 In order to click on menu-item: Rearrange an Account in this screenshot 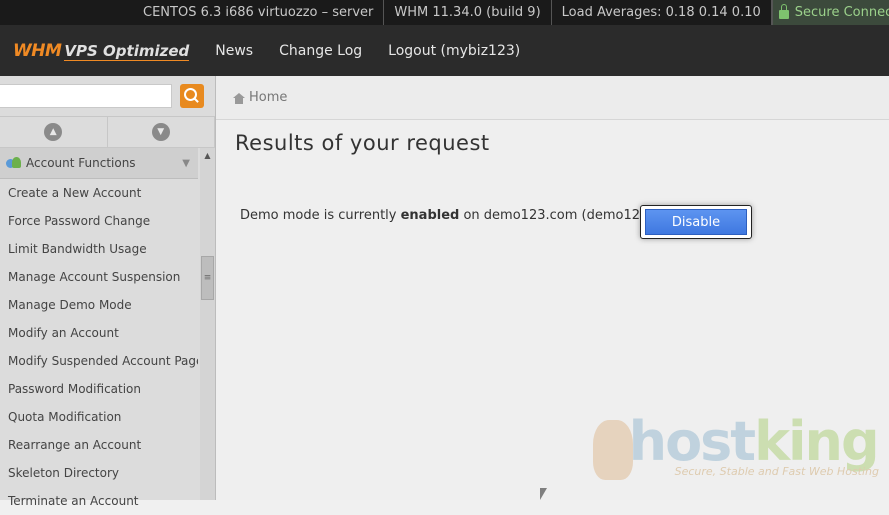, I will do `click(99, 445)`.